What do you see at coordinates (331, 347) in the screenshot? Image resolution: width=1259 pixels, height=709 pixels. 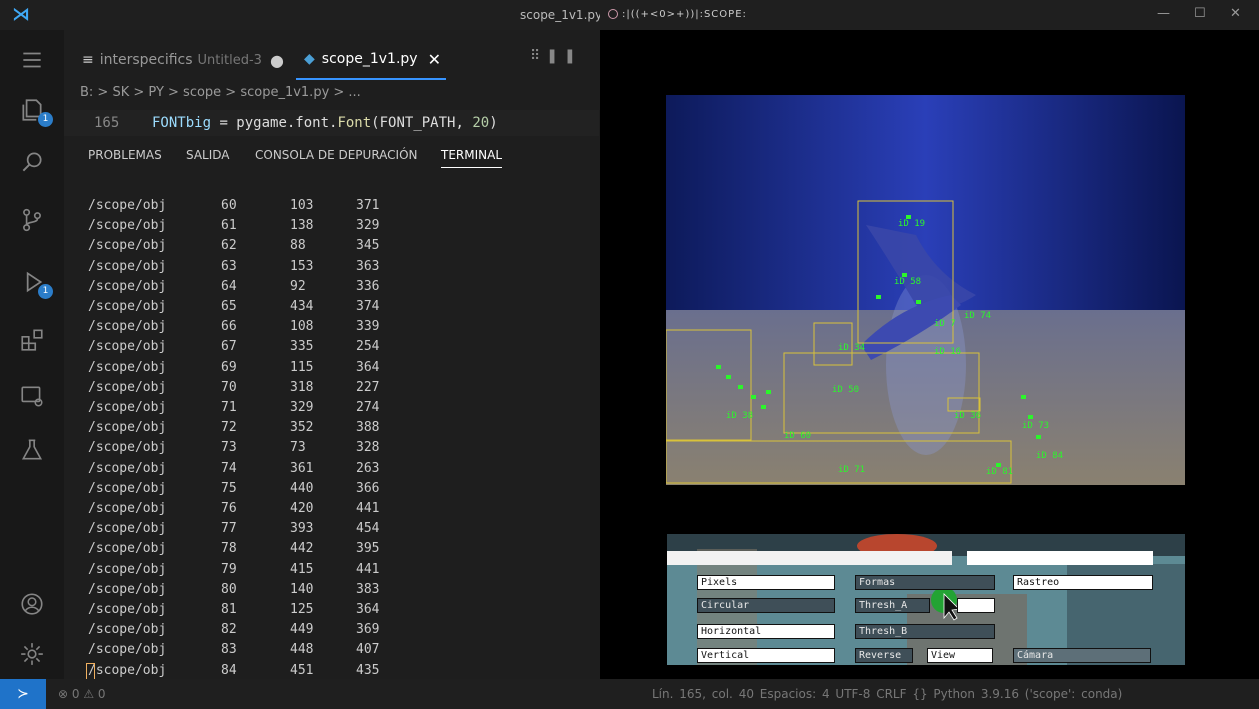 I see `terminal-row: /scope/obj 67 335 254` at bounding box center [331, 347].